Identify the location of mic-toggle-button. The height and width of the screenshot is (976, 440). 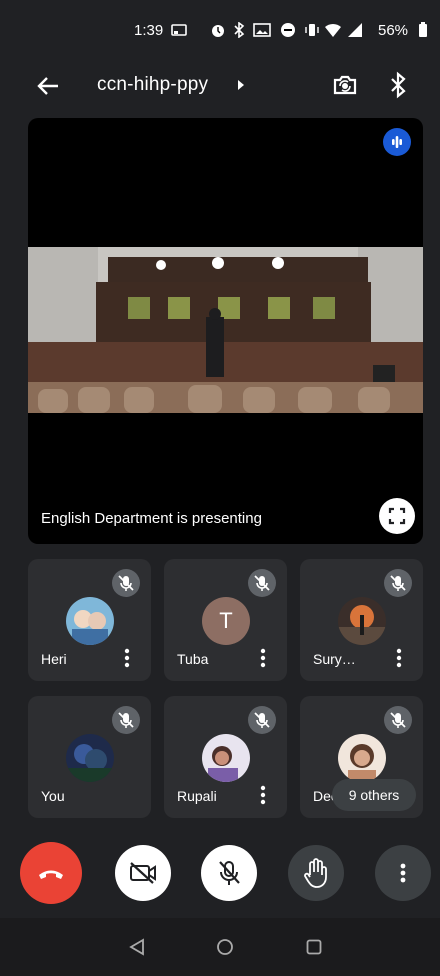
(229, 873).